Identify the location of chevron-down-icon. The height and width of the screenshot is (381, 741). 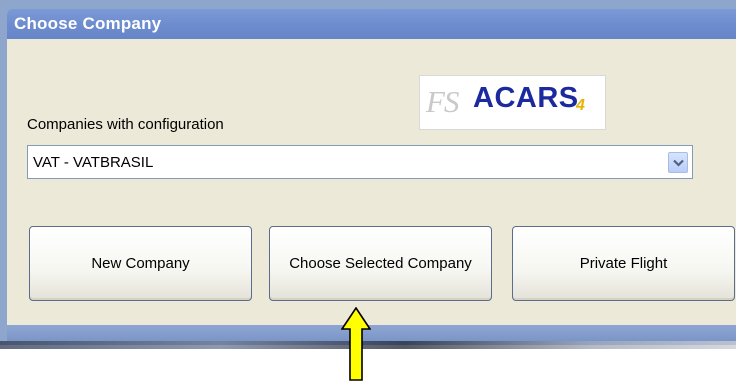
(678, 163).